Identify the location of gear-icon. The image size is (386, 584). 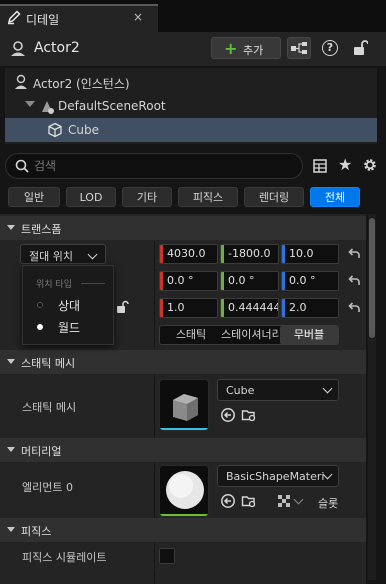
(370, 165).